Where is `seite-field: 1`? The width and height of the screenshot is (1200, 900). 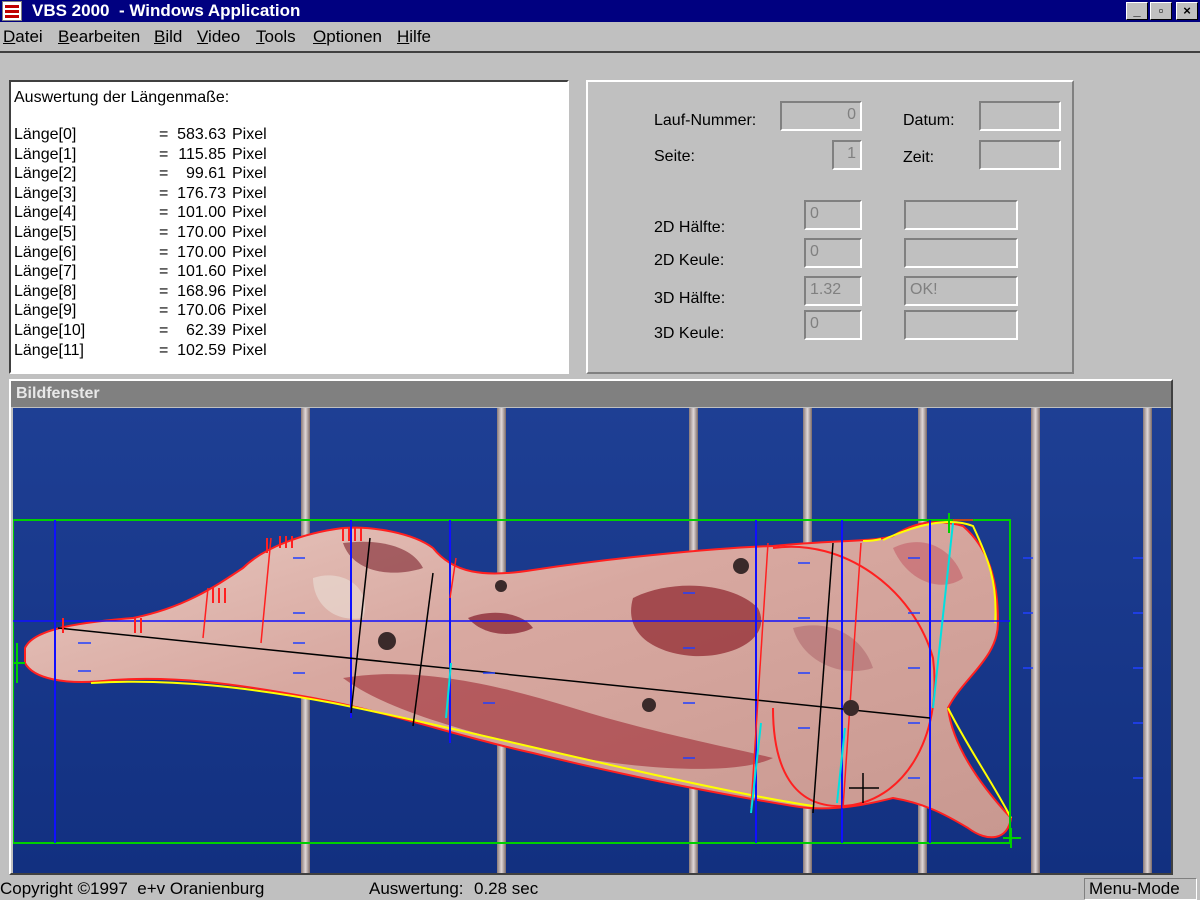 seite-field: 1 is located at coordinates (847, 155).